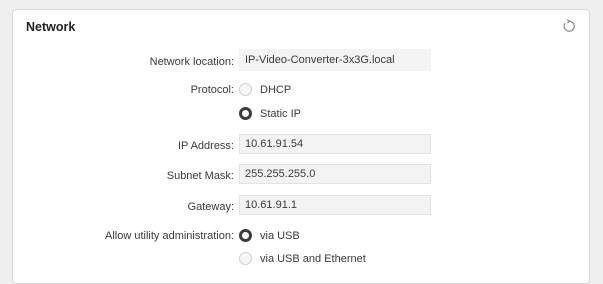 The width and height of the screenshot is (603, 284). Describe the element at coordinates (205, 146) in the screenshot. I see `ip-address-label: IP Address:` at that location.